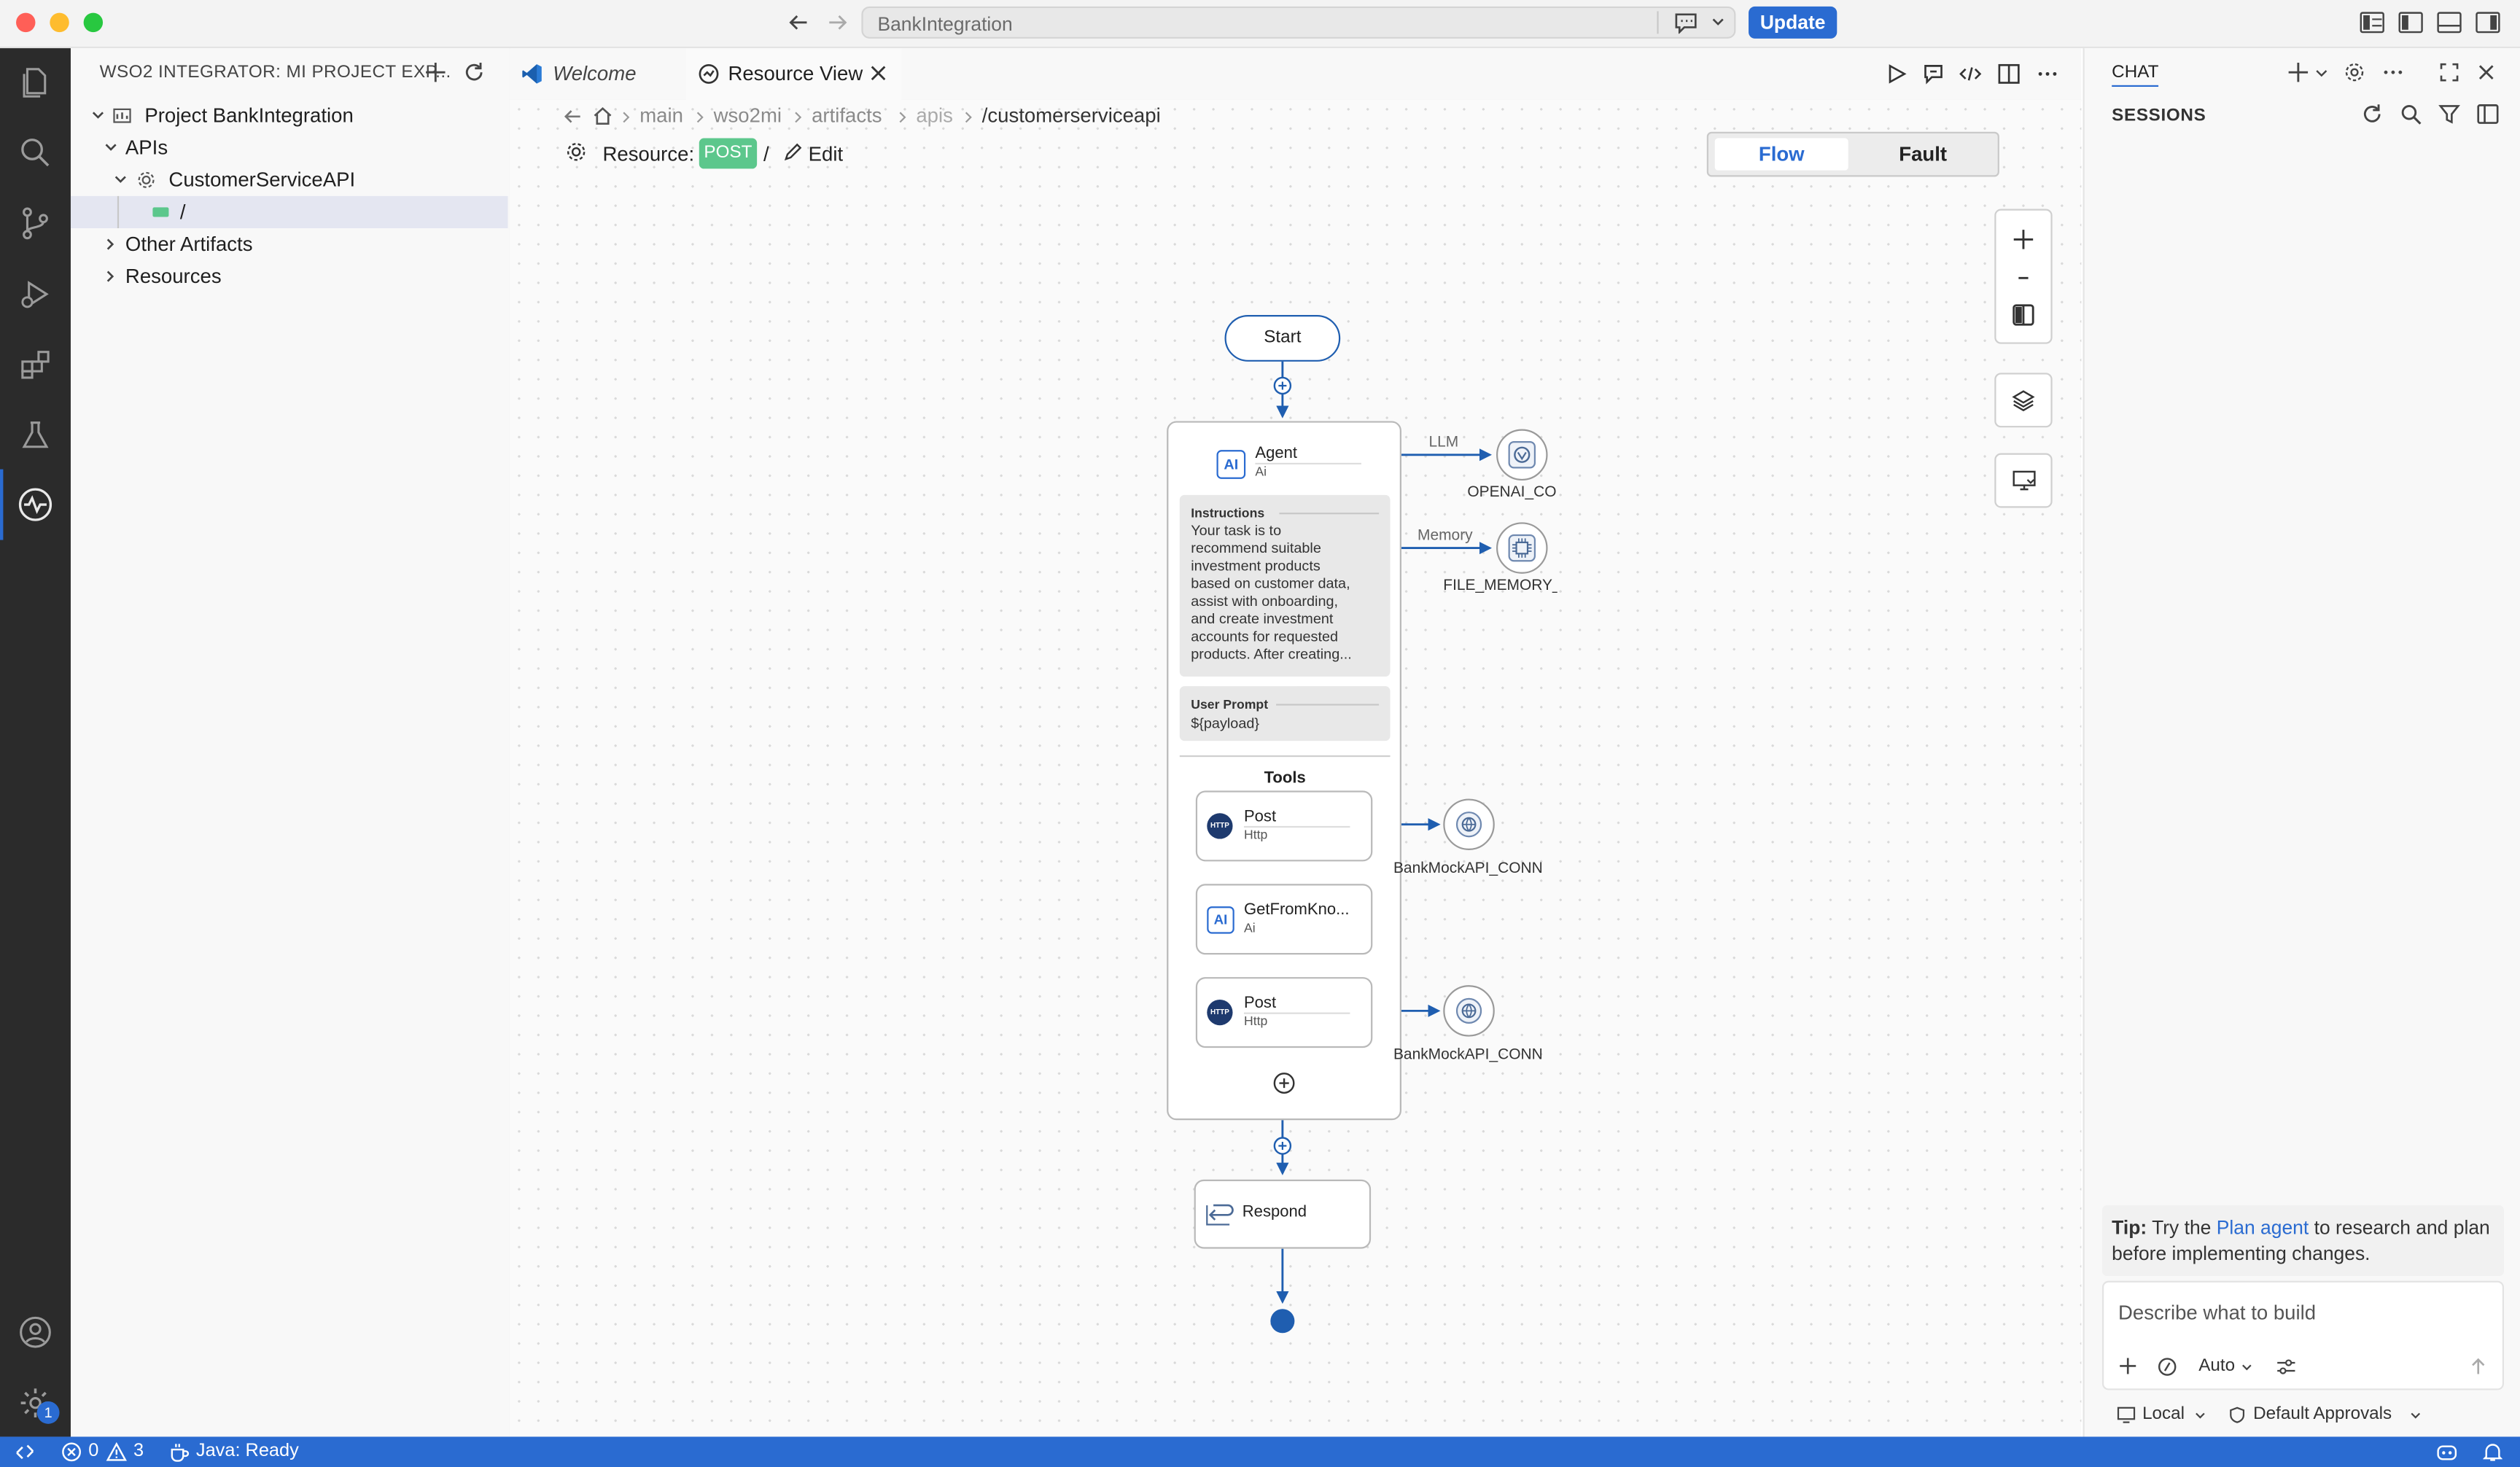 The image size is (2520, 1467). Describe the element at coordinates (2392, 72) in the screenshot. I see `more-icon` at that location.